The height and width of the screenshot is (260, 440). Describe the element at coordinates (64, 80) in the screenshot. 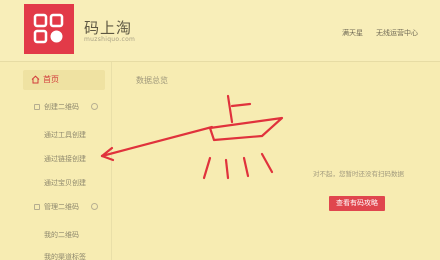

I see `sidebar-item-home: 首页` at that location.